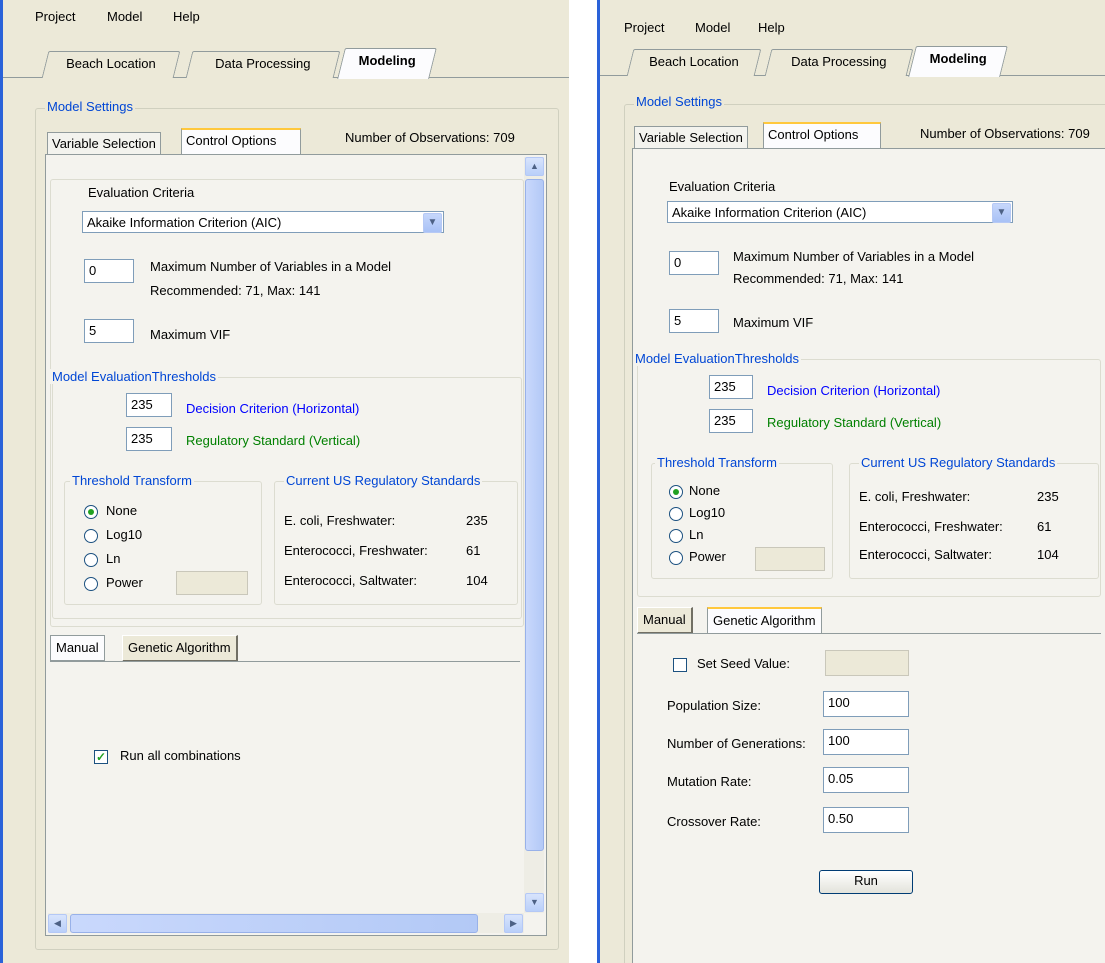 This screenshot has height=963, width=1105. What do you see at coordinates (866, 704) in the screenshot?
I see `population-input: 100` at bounding box center [866, 704].